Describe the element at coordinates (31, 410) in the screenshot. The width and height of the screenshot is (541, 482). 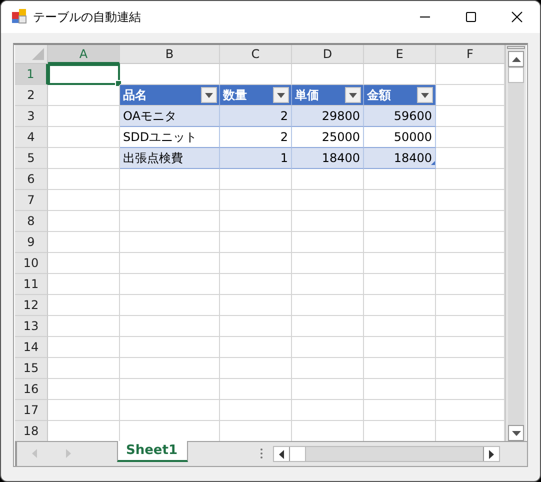
I see `row-header: 17` at that location.